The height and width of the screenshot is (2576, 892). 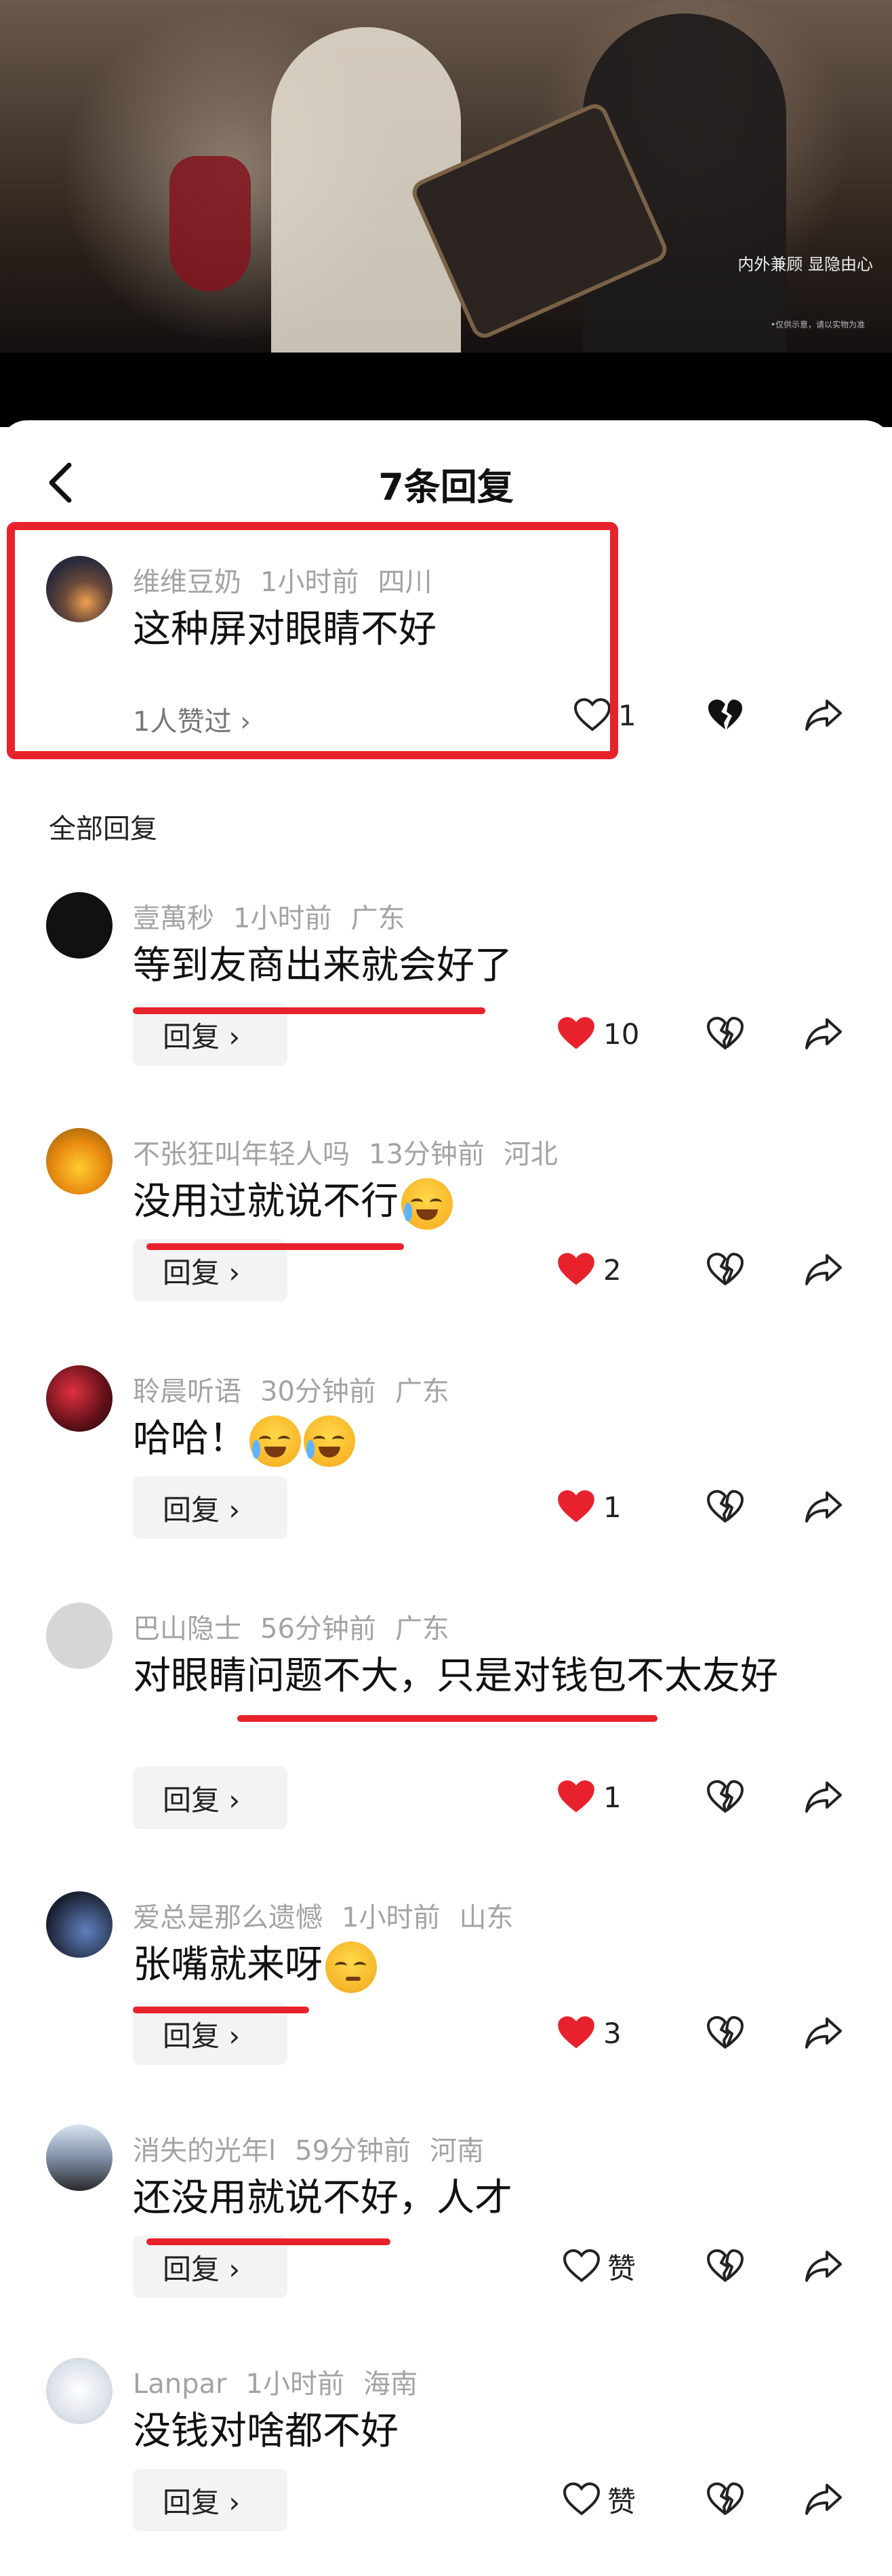 I want to click on comment-text: 没钱对啥都不好, so click(x=492, y=2431).